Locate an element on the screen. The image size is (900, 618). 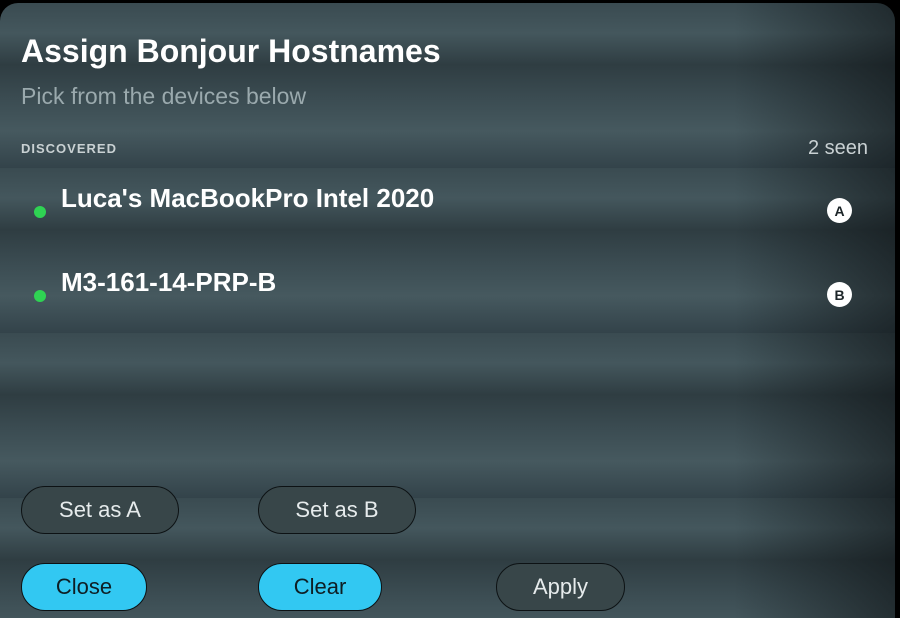
slot-badge: A is located at coordinates (839, 210).